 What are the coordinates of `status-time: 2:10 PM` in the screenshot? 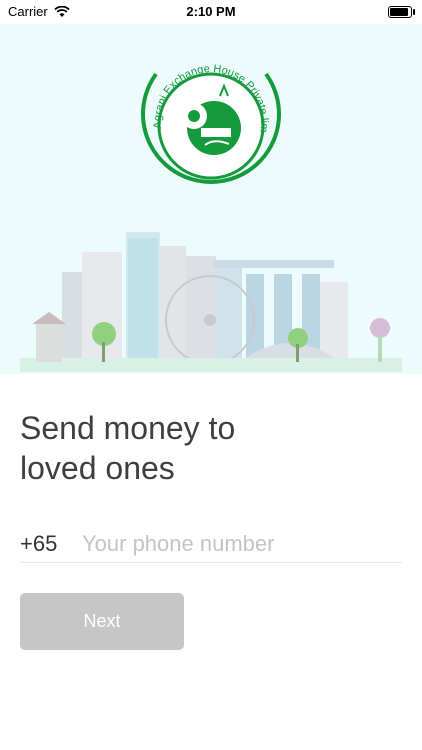 It's located at (211, 11).